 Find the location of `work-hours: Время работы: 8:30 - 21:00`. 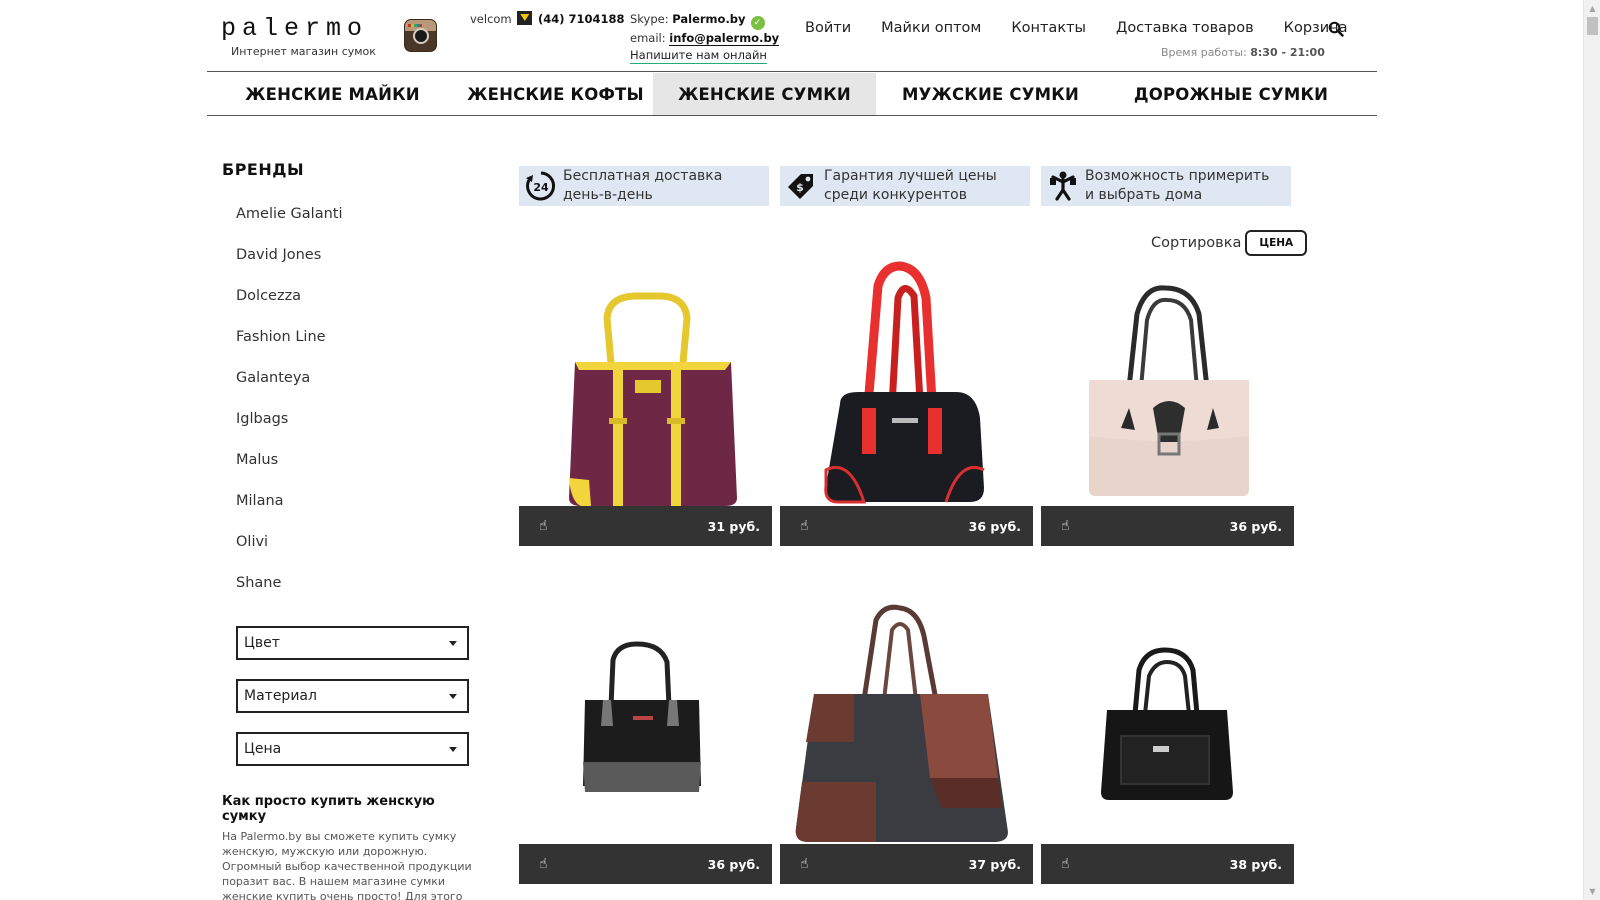

work-hours: Время работы: 8:30 - 21:00 is located at coordinates (1243, 52).